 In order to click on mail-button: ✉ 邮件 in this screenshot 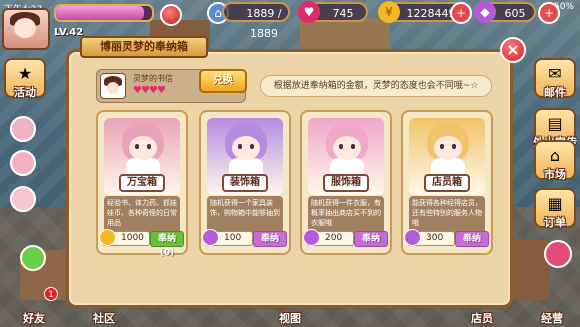, I will do `click(555, 78)`.